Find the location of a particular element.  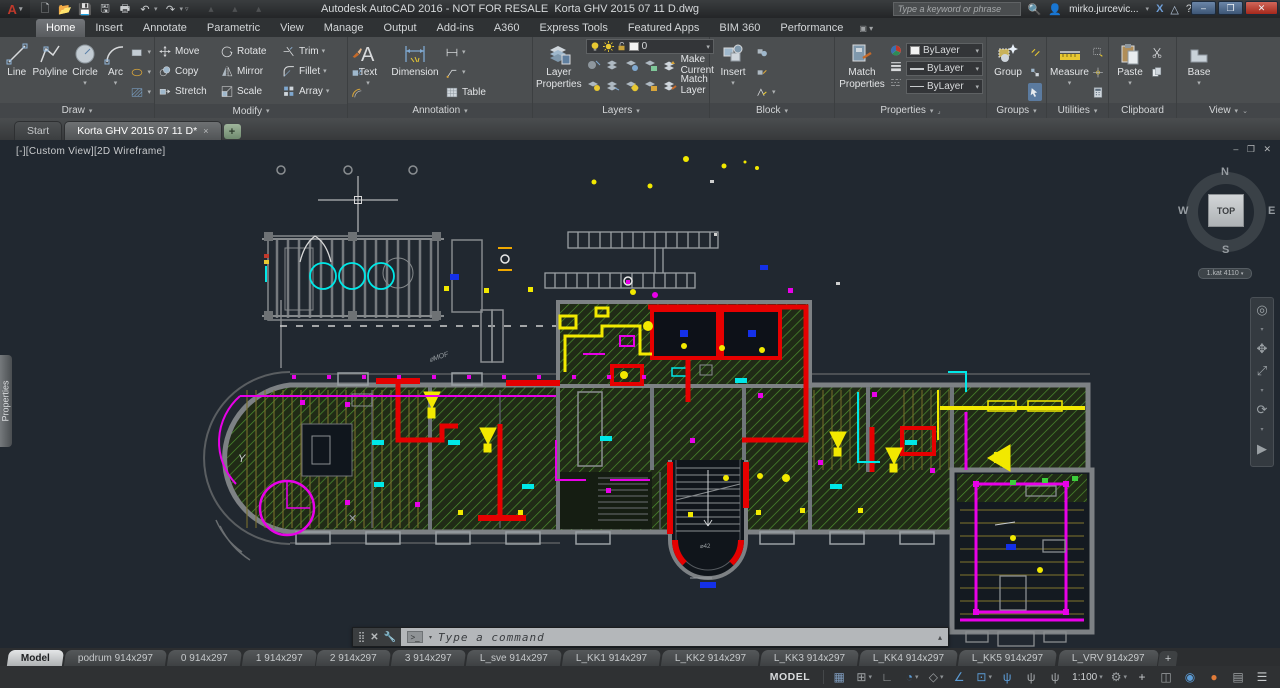

make-current-button: Make Current is located at coordinates (697, 65).